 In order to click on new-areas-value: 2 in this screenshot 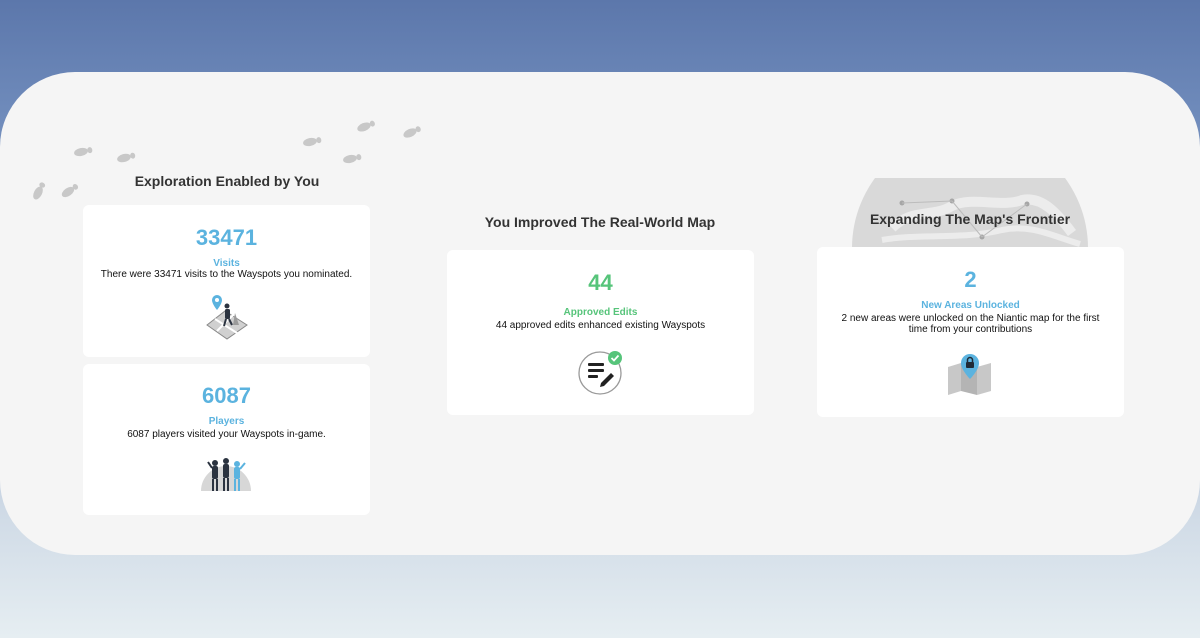, I will do `click(970, 279)`.